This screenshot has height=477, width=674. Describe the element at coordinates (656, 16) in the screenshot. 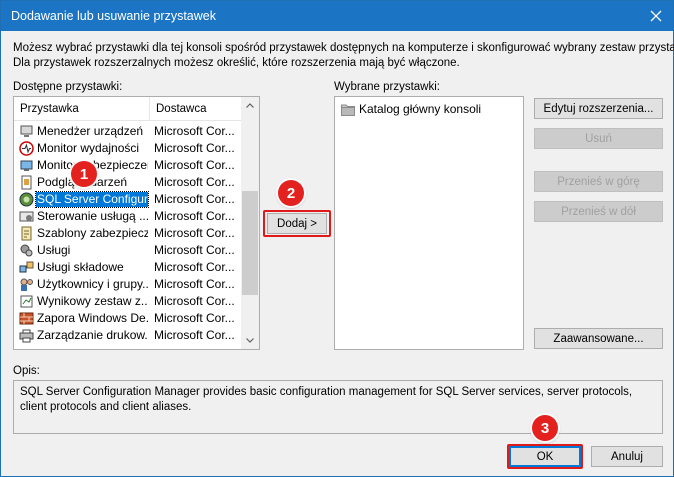

I see `close-icon` at that location.